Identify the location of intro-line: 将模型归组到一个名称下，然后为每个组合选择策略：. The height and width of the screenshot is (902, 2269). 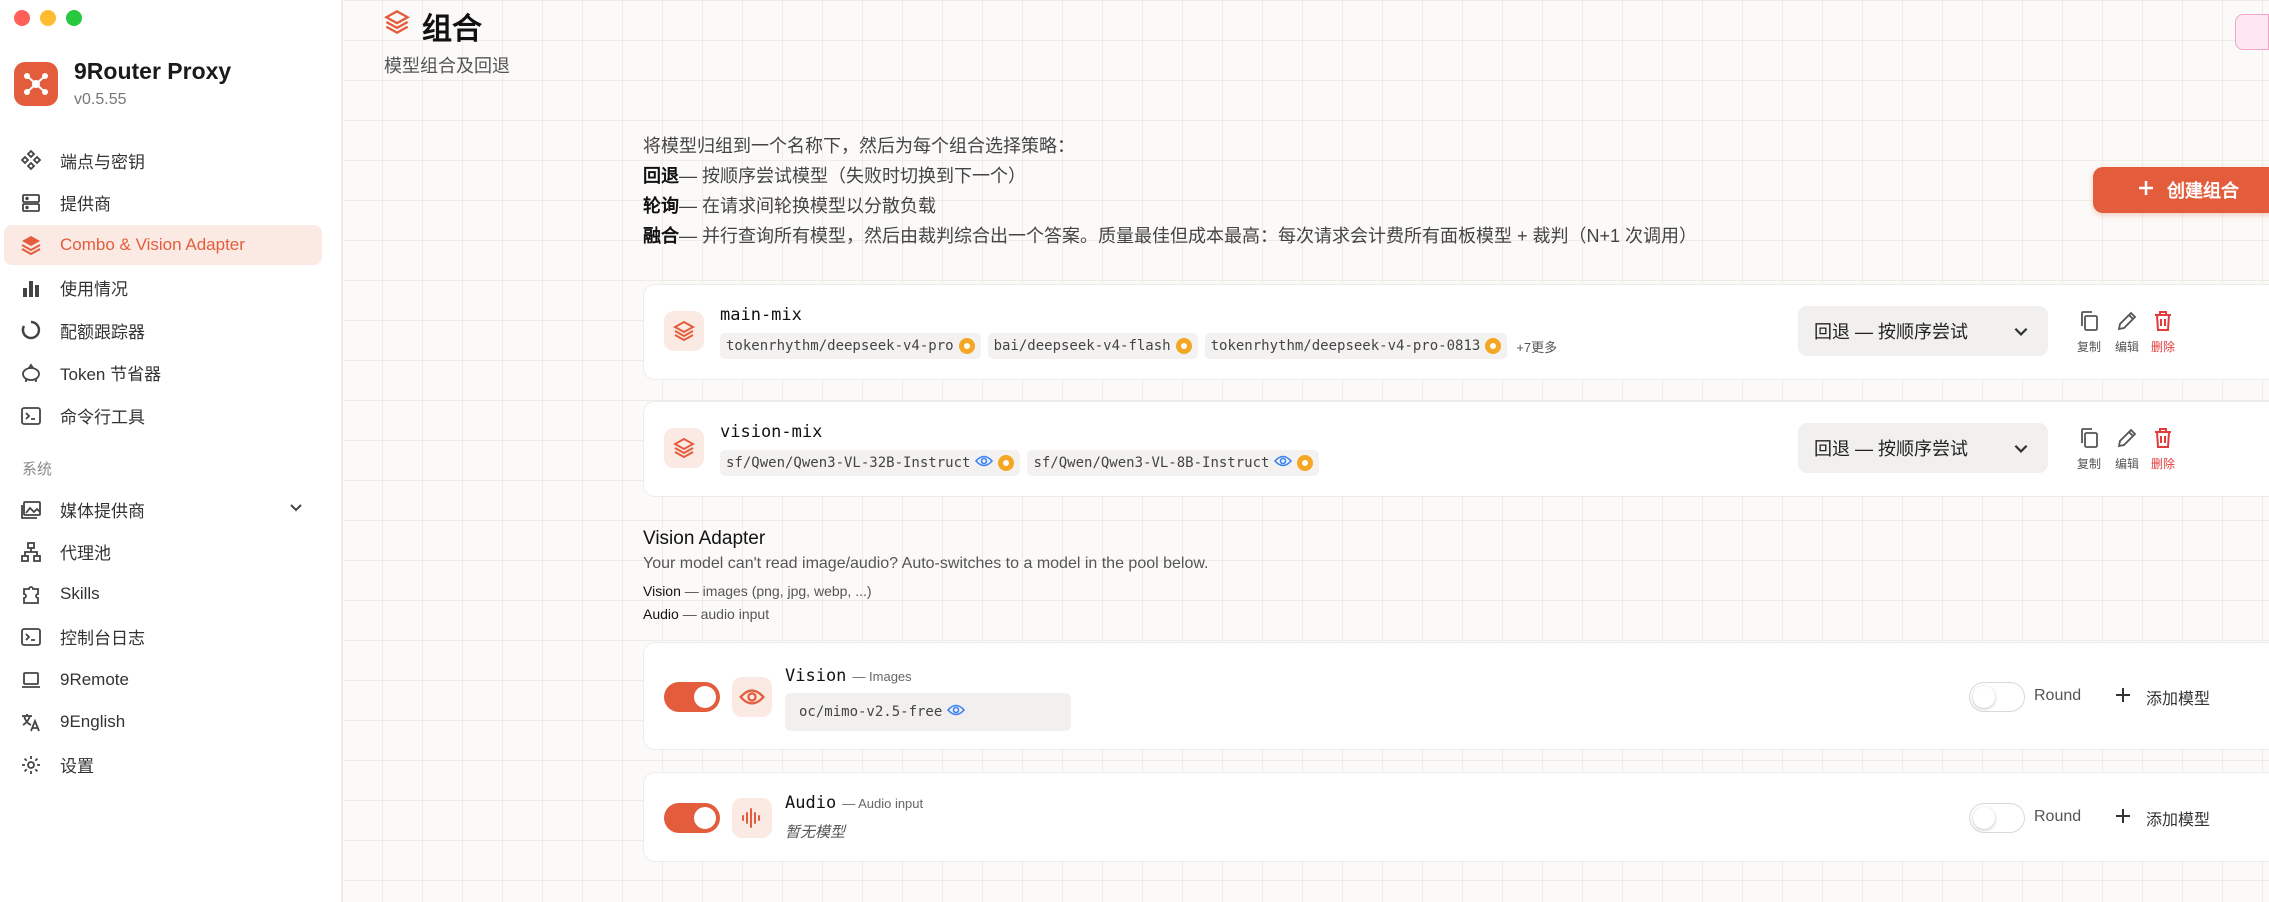
(859, 146).